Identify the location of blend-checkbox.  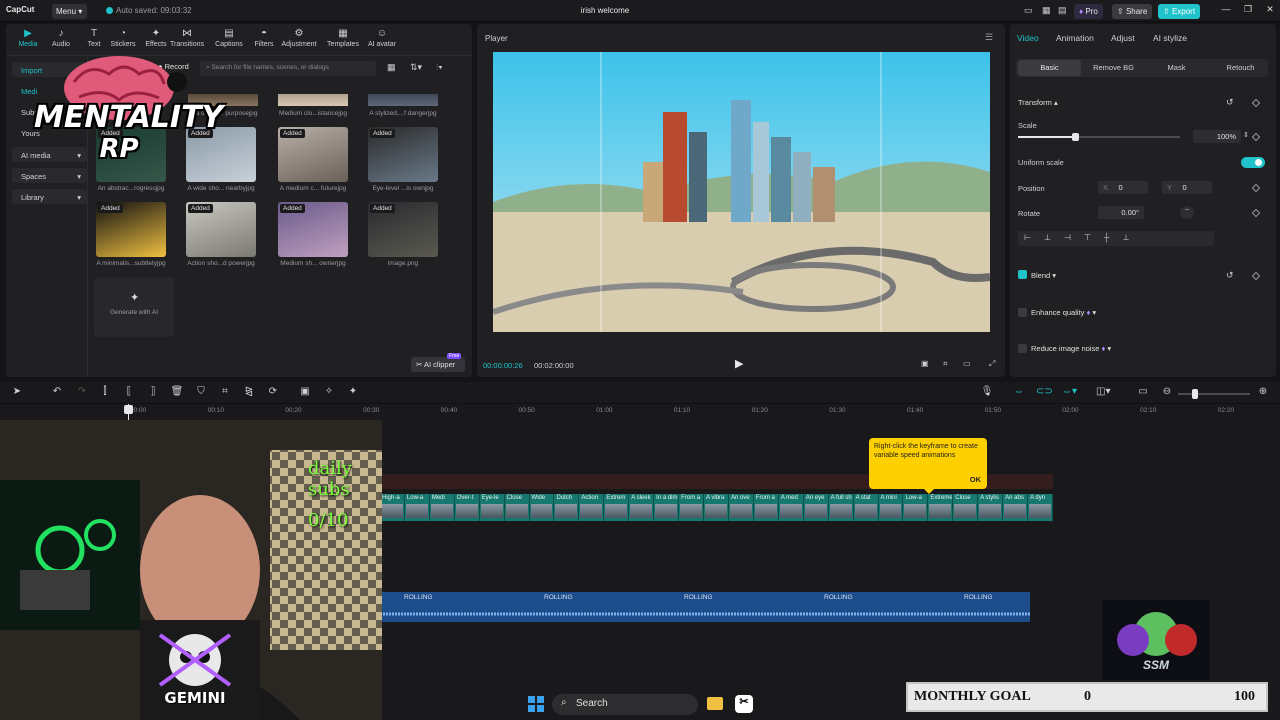
(1022, 274).